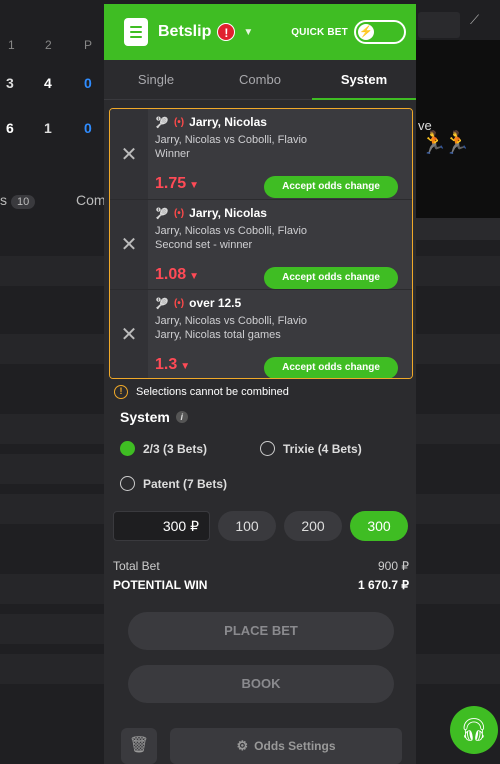 Image resolution: width=500 pixels, height=764 pixels. What do you see at coordinates (184, 32) in the screenshot?
I see `betslip-title: Betslip` at bounding box center [184, 32].